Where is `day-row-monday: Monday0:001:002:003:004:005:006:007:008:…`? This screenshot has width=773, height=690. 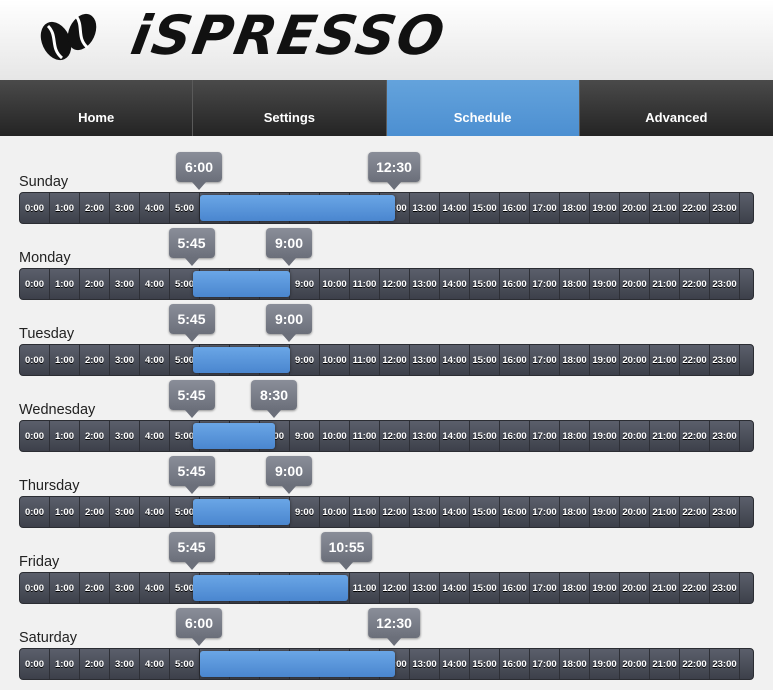 day-row-monday: Monday0:001:002:003:004:005:006:007:008:… is located at coordinates (386, 256).